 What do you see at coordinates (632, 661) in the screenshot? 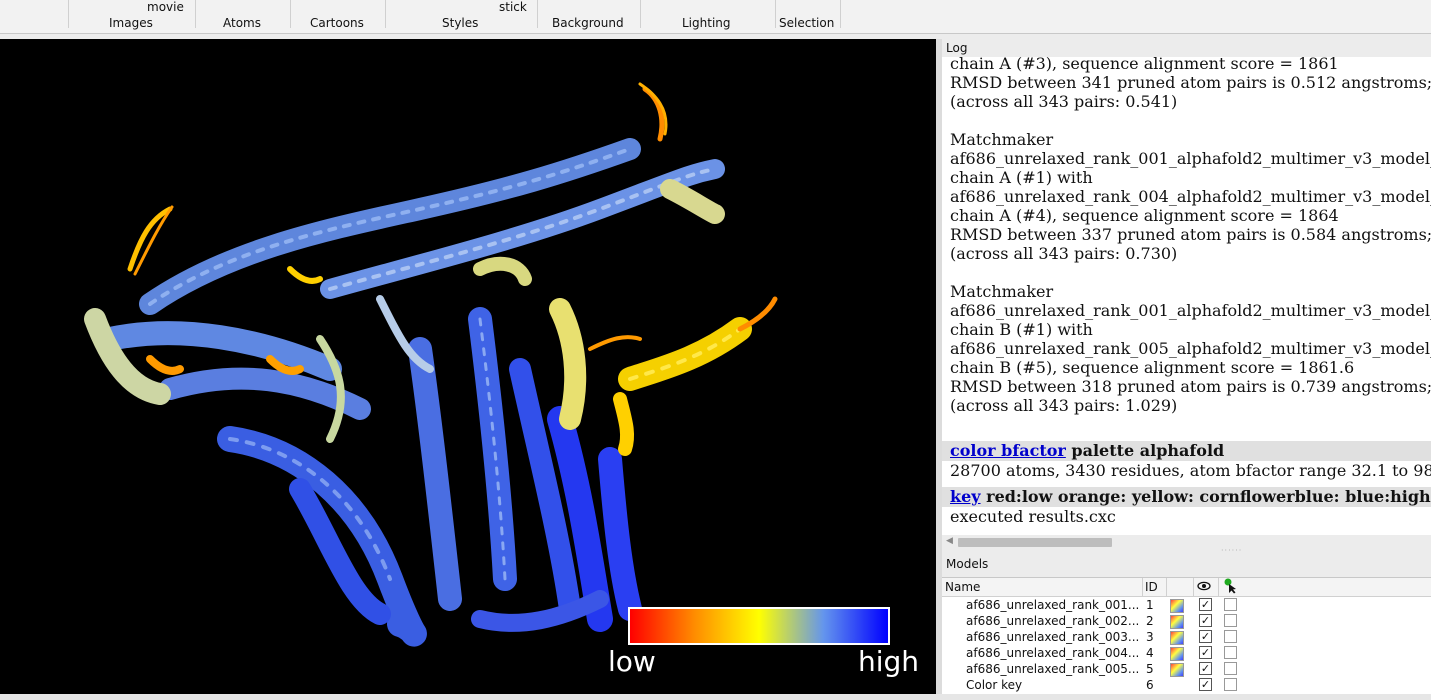
I see `color-key-low-label: low` at bounding box center [632, 661].